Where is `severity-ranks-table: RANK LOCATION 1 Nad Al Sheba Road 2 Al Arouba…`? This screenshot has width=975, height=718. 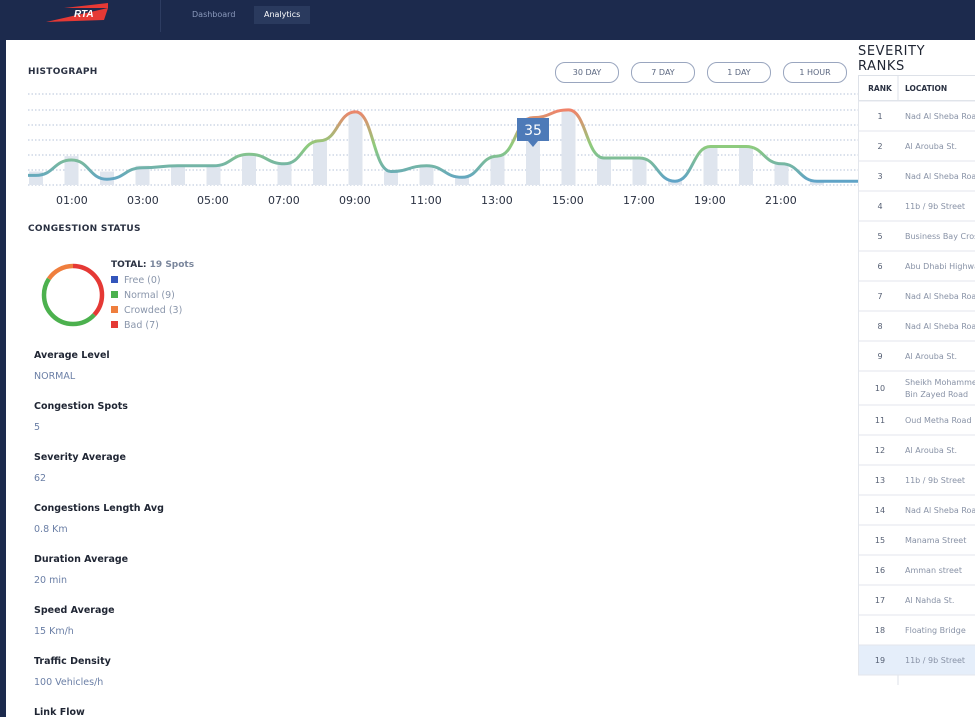 severity-ranks-table: RANK LOCATION 1 Nad Al Sheba Road 2 Al Arouba… is located at coordinates (916, 380).